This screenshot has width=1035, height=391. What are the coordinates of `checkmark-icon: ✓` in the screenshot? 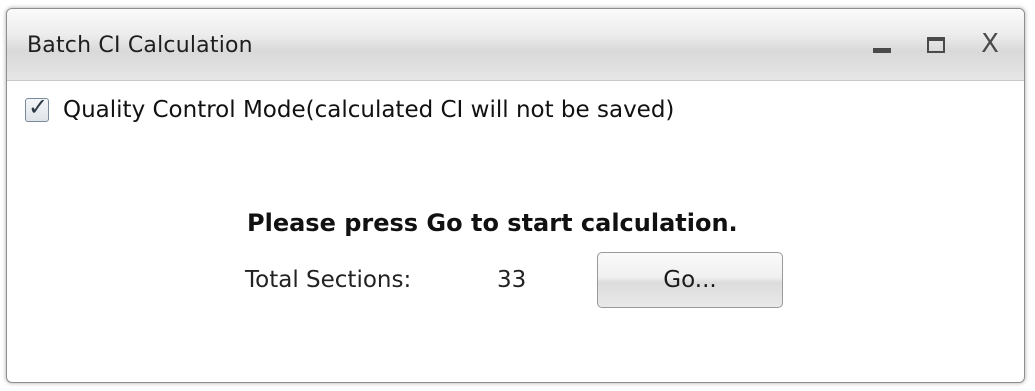 It's located at (38, 107).